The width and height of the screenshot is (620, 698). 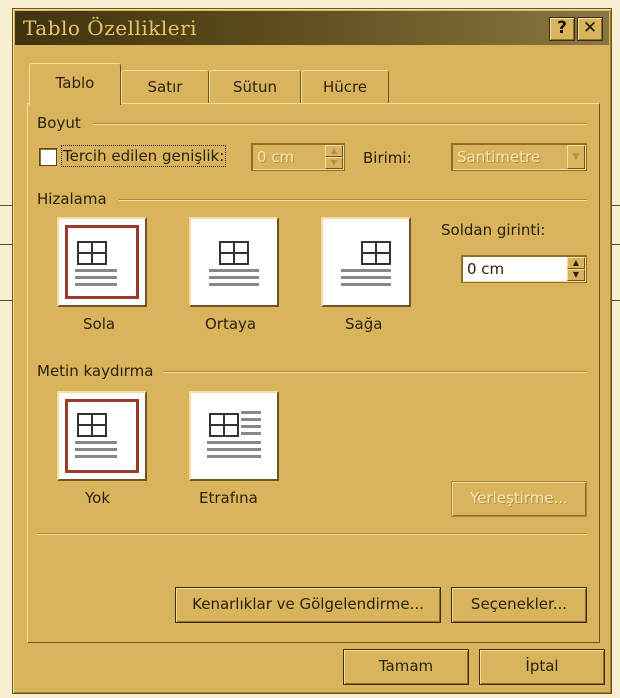 I want to click on tab-tablo-label: Tablo, so click(x=75, y=83).